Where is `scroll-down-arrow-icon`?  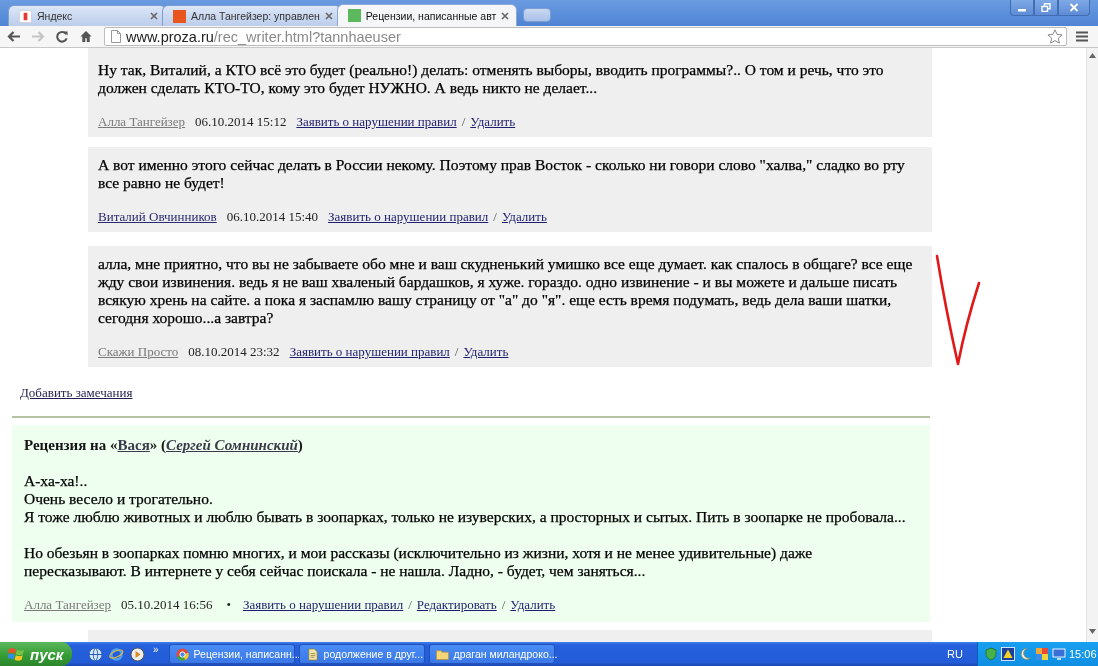 scroll-down-arrow-icon is located at coordinates (1092, 631).